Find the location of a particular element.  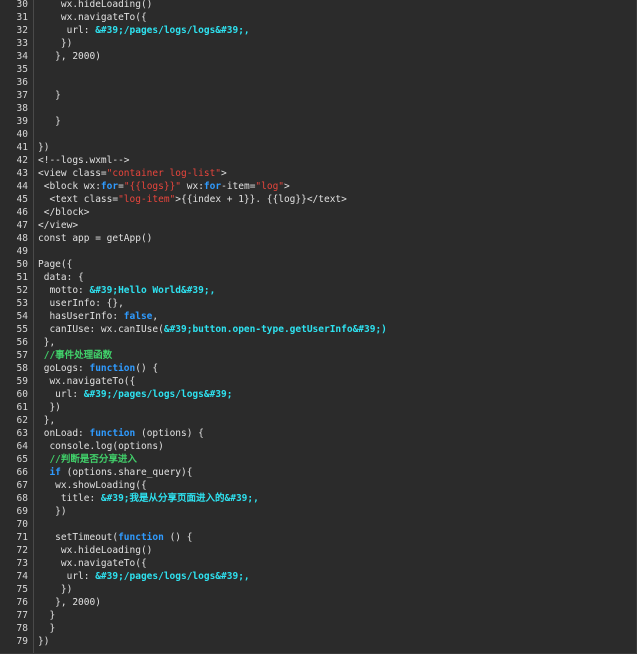

code-line: 62 }, is located at coordinates (318, 420).